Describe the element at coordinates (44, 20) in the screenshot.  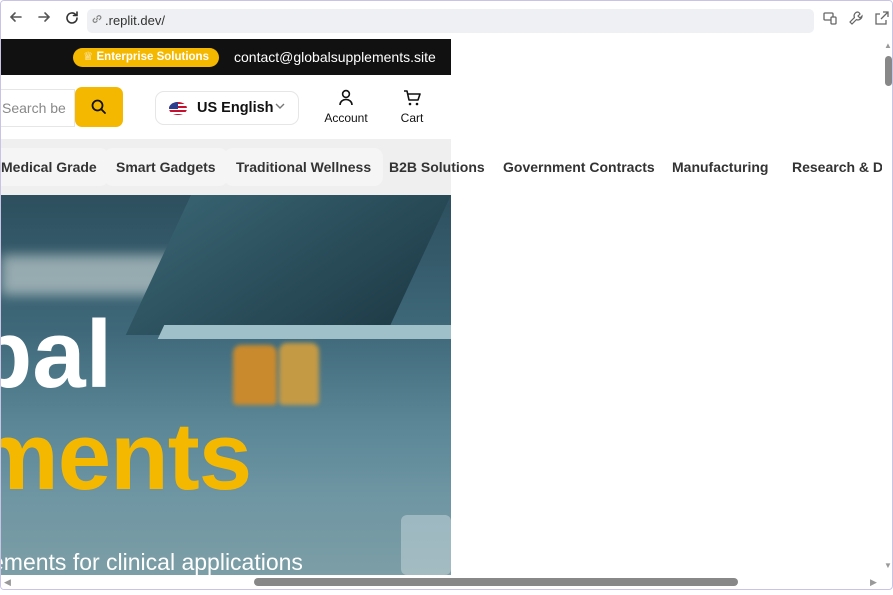
I see `forward-icon` at that location.